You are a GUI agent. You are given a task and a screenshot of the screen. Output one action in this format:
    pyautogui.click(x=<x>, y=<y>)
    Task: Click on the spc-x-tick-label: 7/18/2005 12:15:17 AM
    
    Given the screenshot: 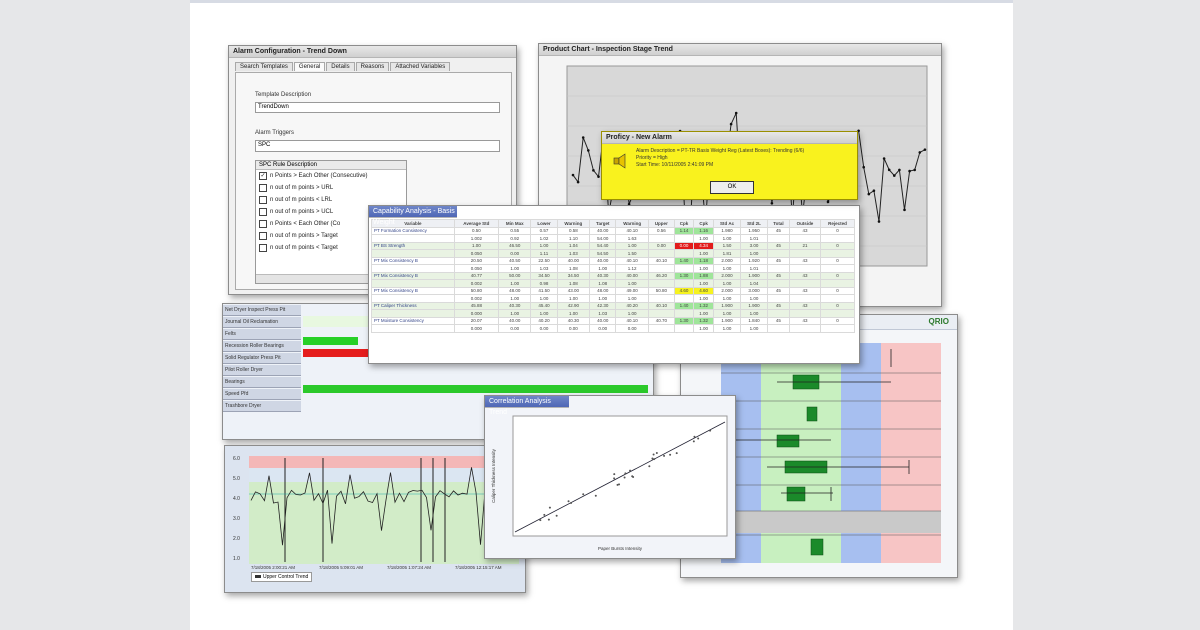 What is the action you would take?
    pyautogui.click(x=478, y=567)
    